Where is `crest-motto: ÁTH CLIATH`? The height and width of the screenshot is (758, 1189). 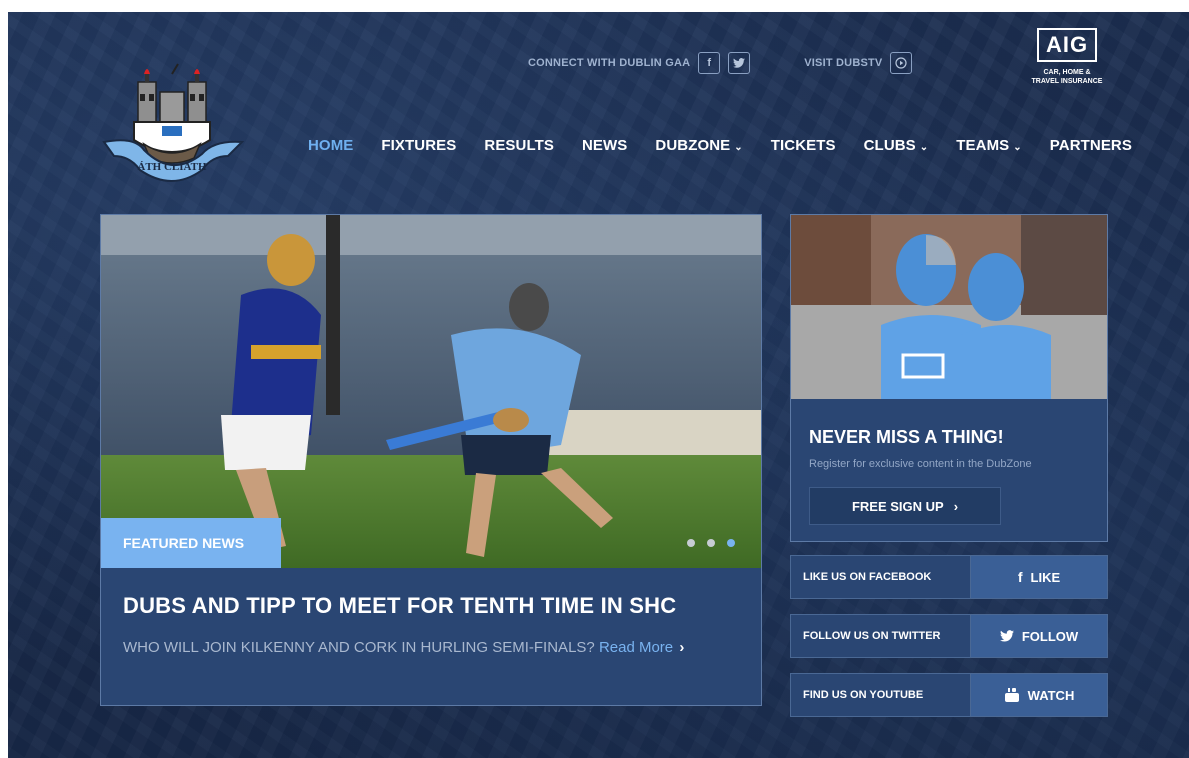
crest-motto: ÁTH CLIATH is located at coordinates (172, 167).